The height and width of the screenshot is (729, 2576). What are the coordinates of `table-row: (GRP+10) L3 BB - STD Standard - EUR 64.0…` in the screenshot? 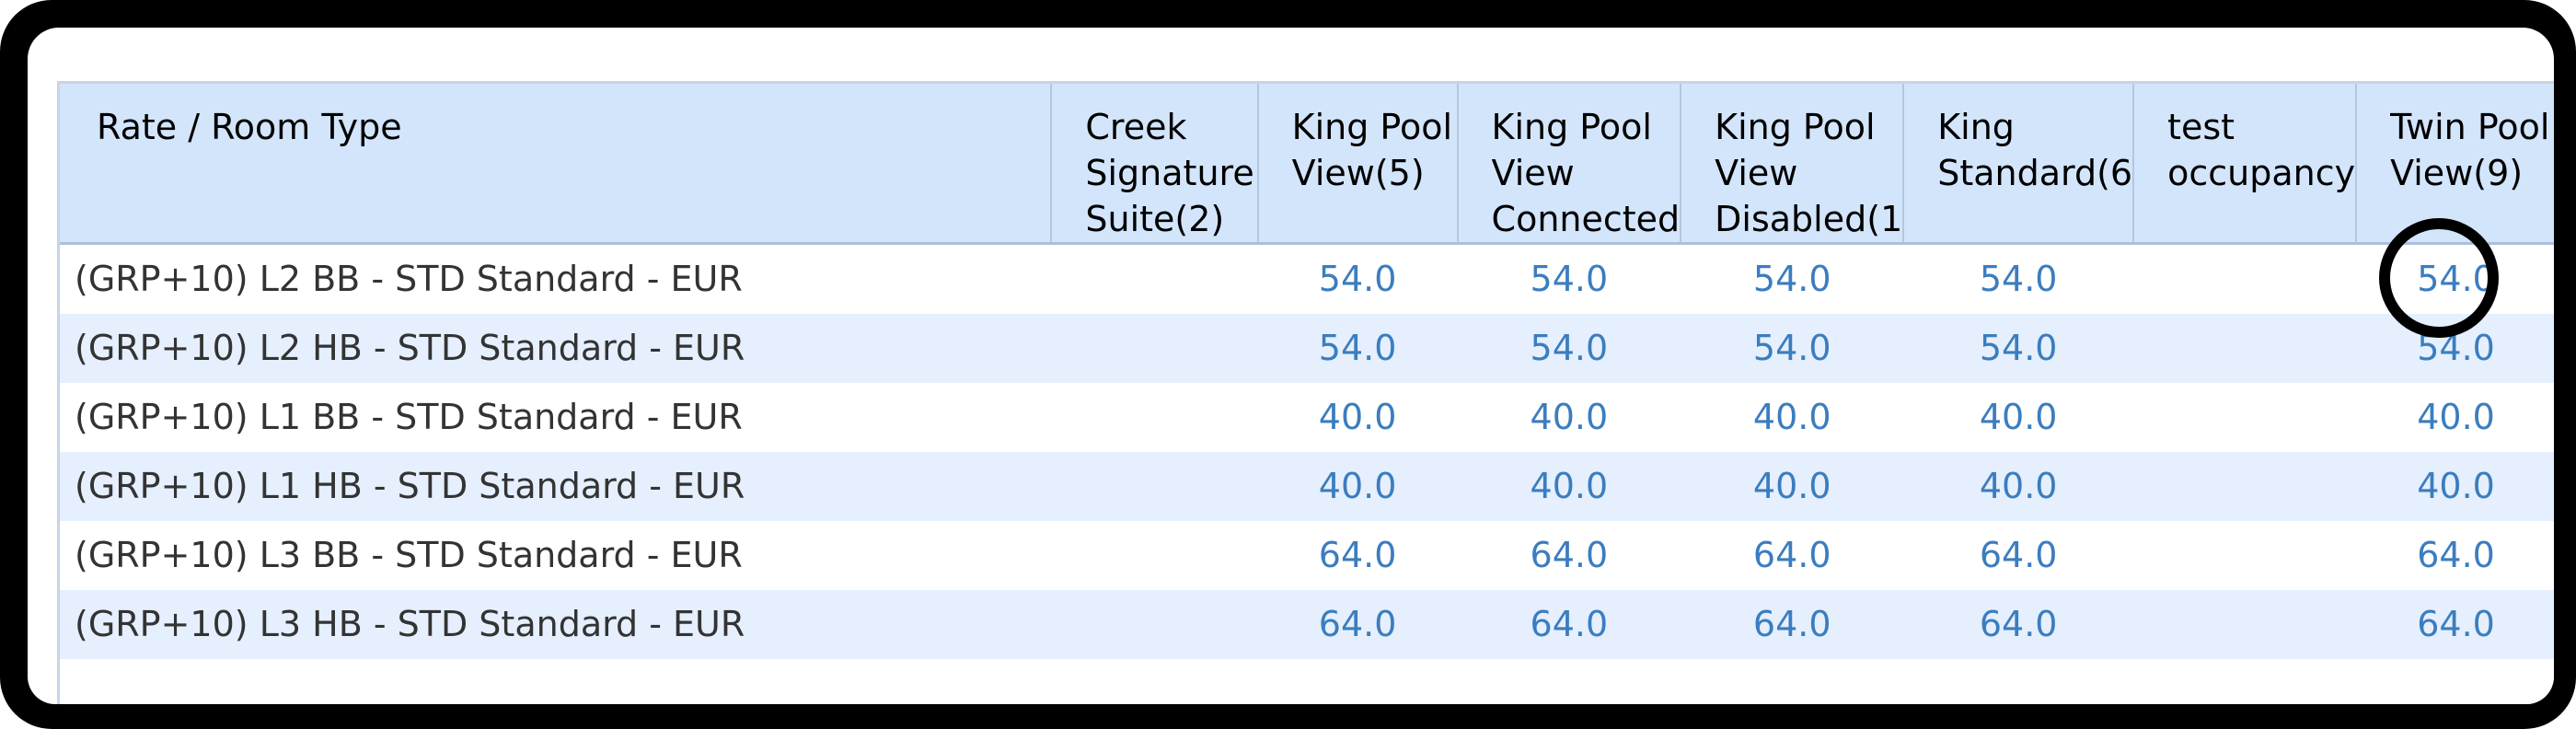 It's located at (1307, 555).